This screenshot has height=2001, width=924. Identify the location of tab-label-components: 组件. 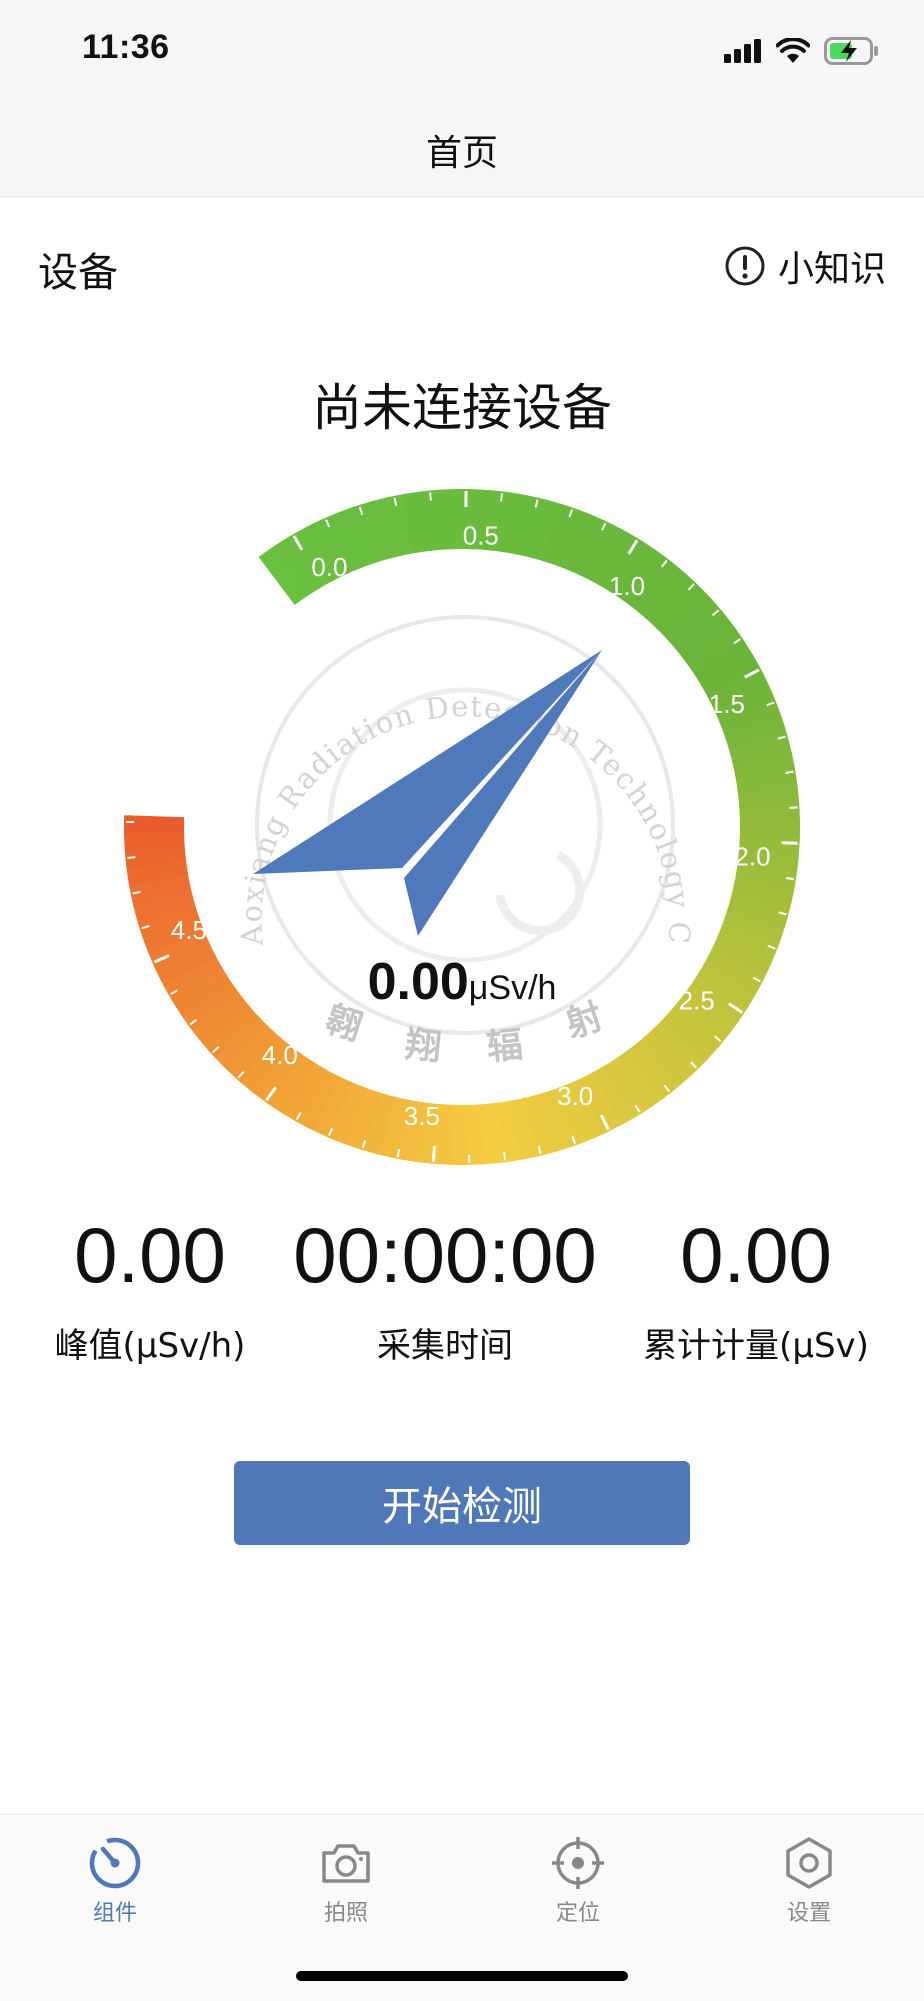
(115, 1911).